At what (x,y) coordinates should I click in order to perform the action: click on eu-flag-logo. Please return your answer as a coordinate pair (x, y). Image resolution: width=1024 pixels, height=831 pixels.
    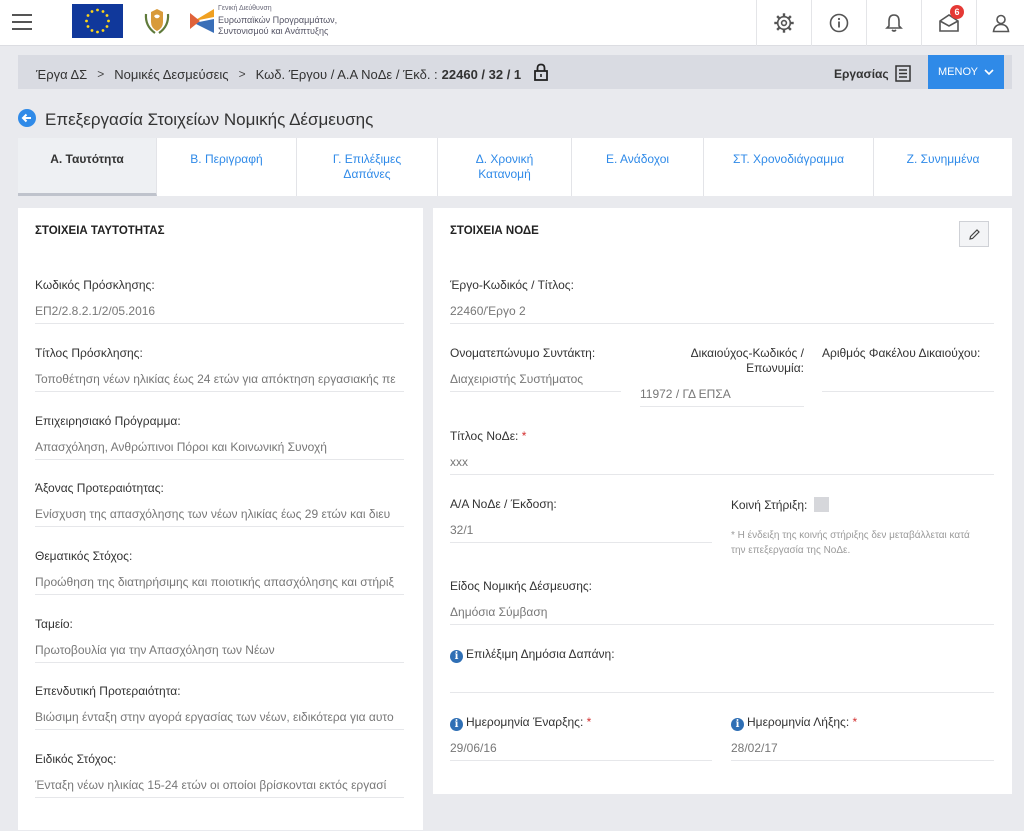
    Looking at the image, I should click on (97, 21).